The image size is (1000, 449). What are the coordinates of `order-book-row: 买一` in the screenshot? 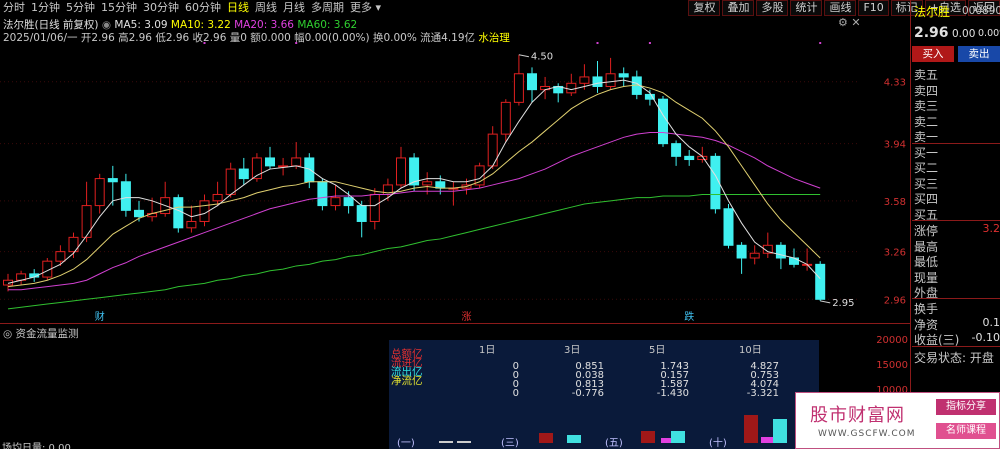 It's located at (926, 152).